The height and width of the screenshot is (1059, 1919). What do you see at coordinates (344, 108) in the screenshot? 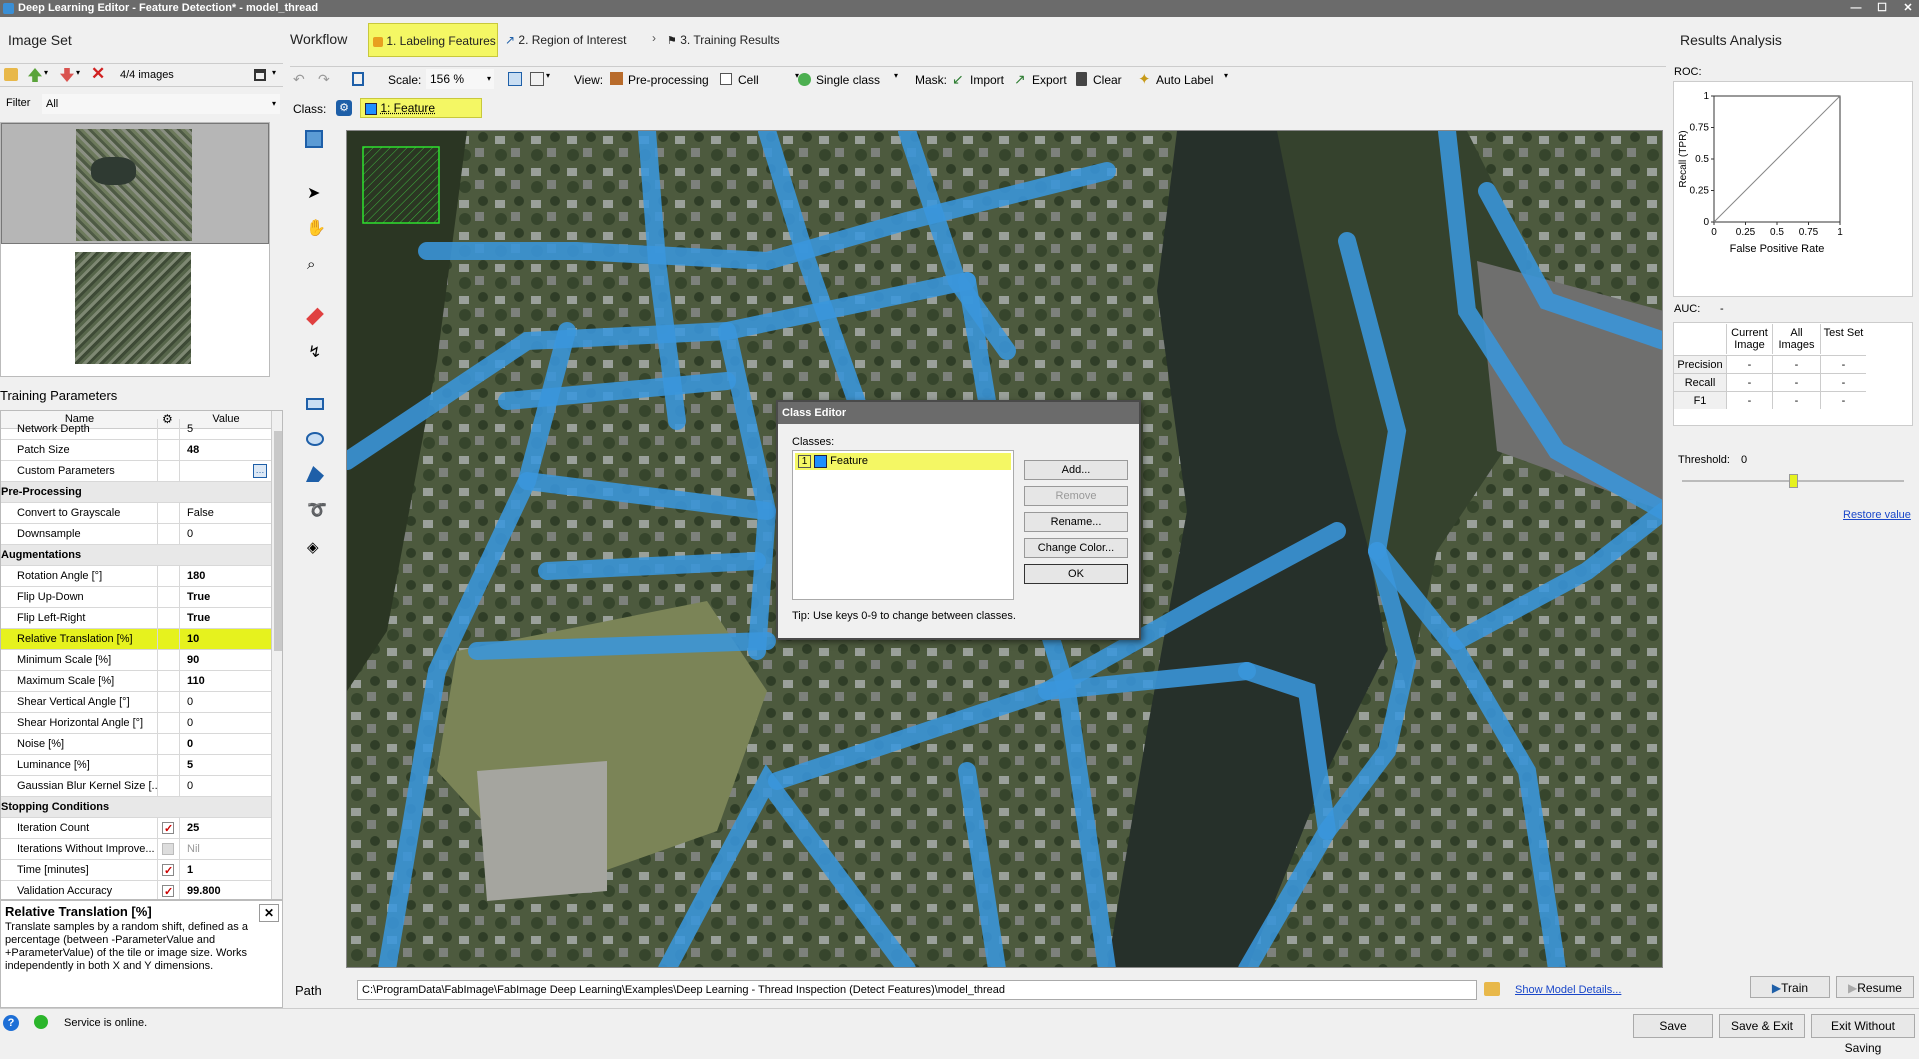
I see `class-editor-icon: ⚙` at bounding box center [344, 108].